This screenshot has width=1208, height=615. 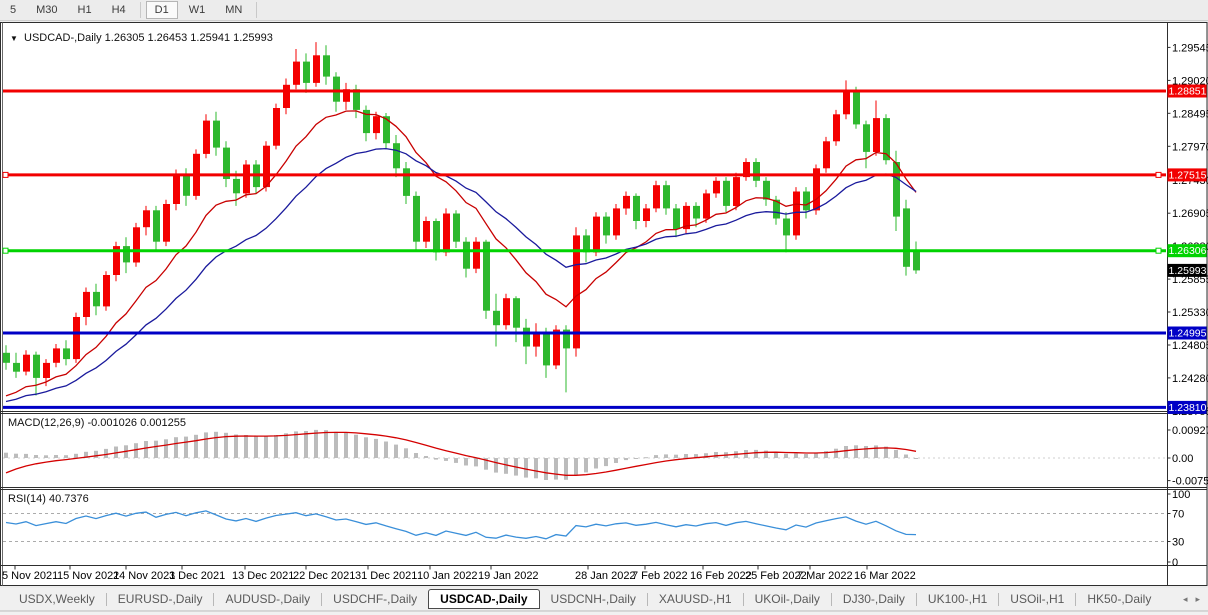 What do you see at coordinates (267, 599) in the screenshot?
I see `chart-tab-audusd-daily: AUDUSD-,Daily` at bounding box center [267, 599].